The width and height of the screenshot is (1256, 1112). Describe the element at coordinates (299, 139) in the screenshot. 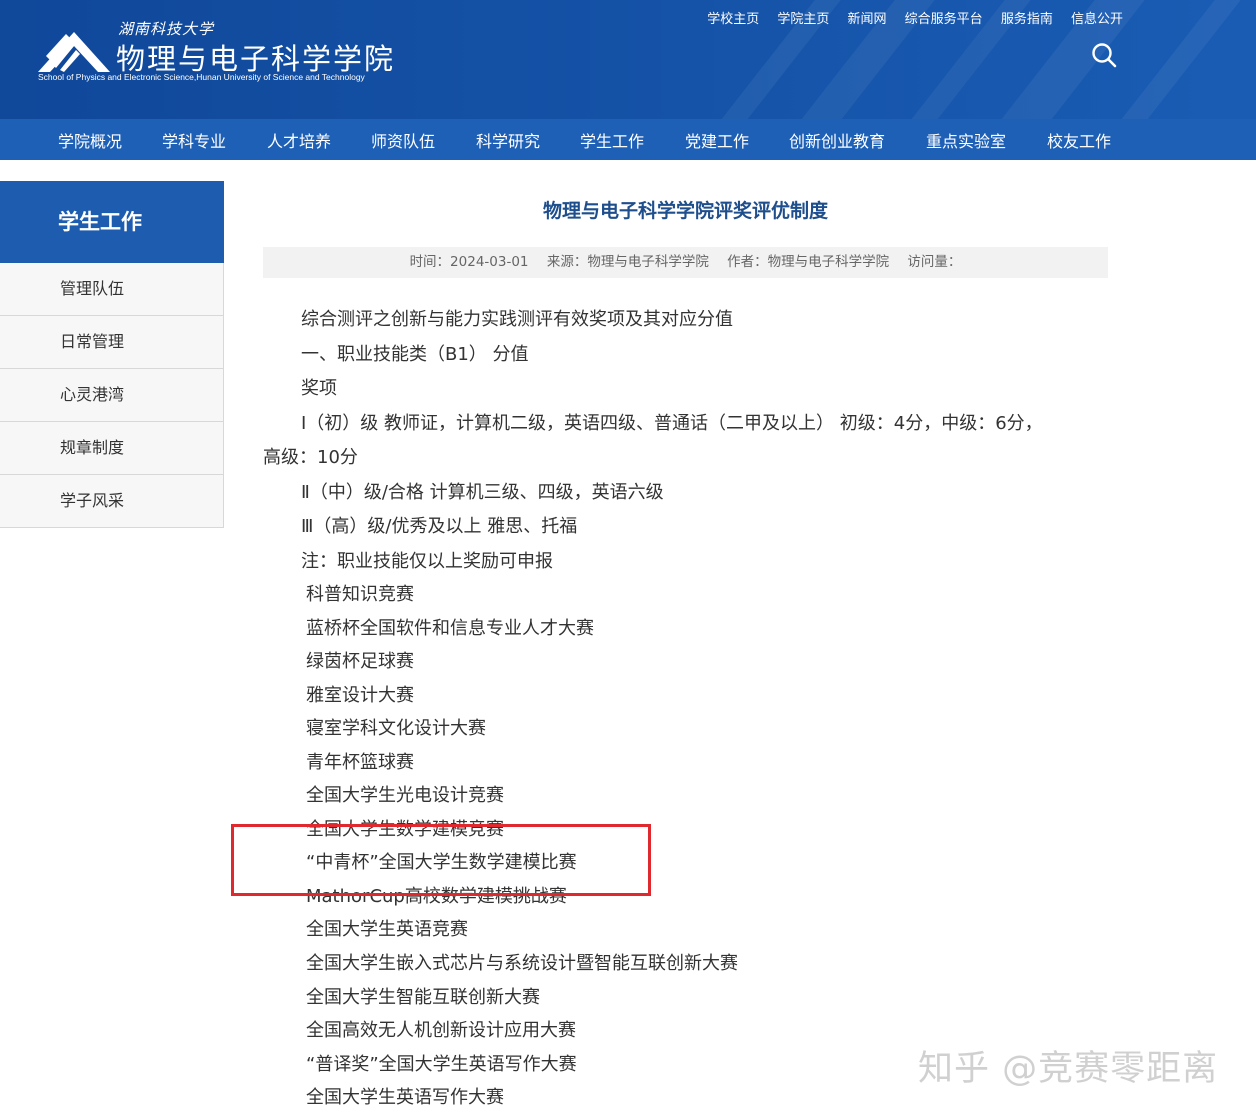

I see `nav-item-talent: 人才培养` at that location.